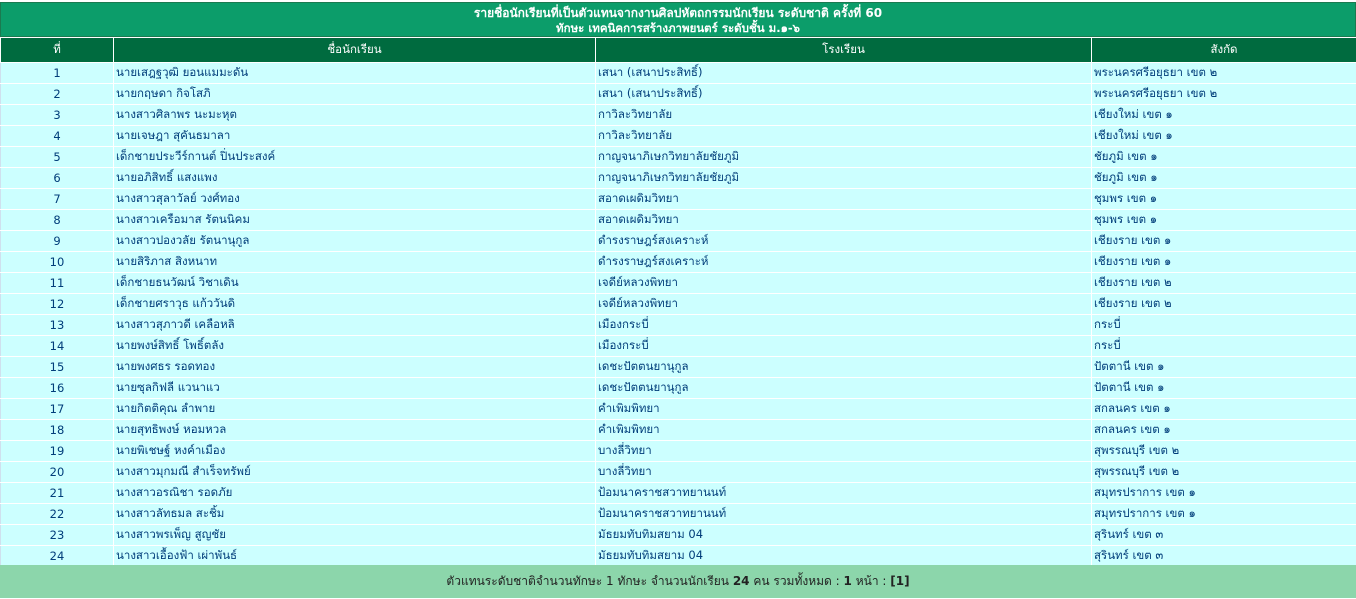 This screenshot has width=1356, height=599. Describe the element at coordinates (899, 581) in the screenshot. I see `page-link-1: [1]` at that location.